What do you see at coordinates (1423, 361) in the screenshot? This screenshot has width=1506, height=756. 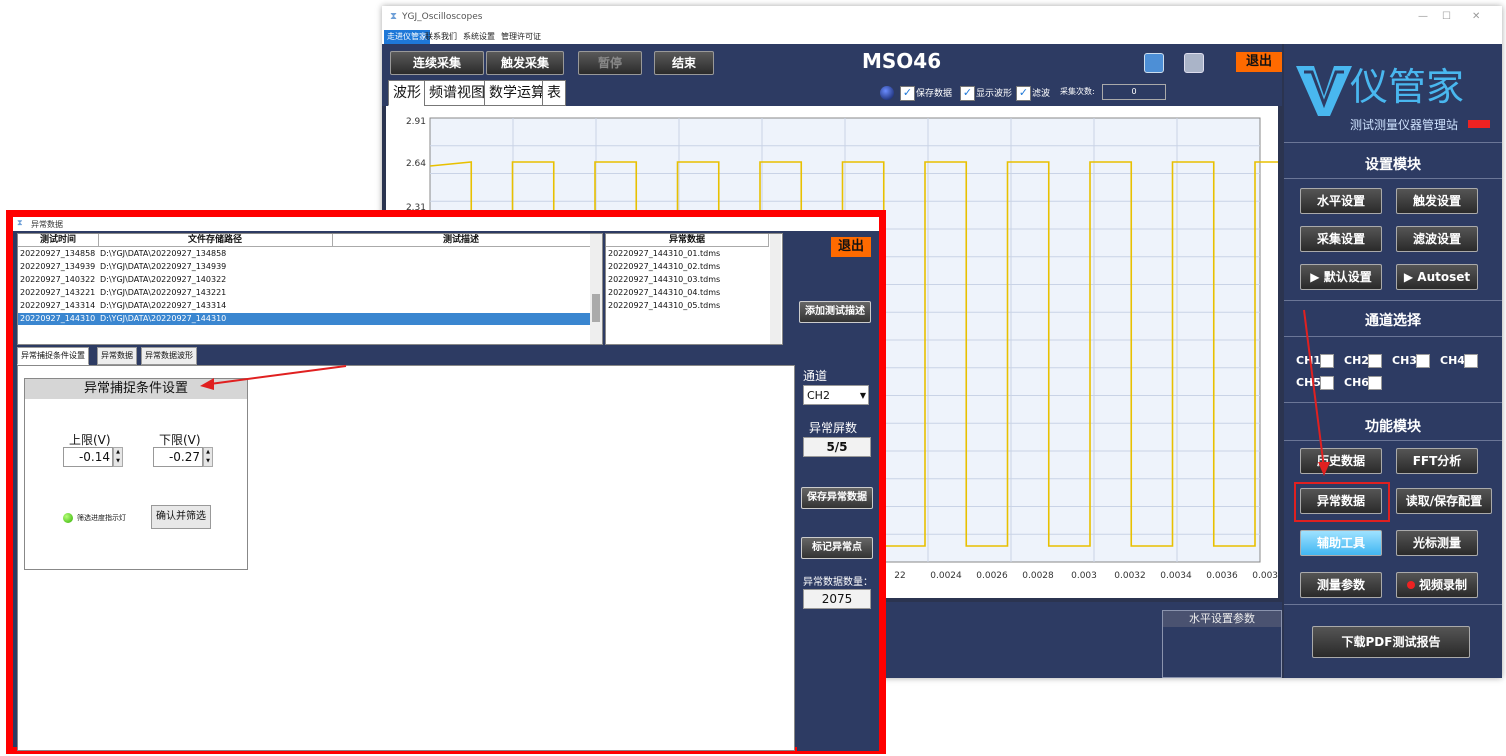 I see `ch3-checkbox` at bounding box center [1423, 361].